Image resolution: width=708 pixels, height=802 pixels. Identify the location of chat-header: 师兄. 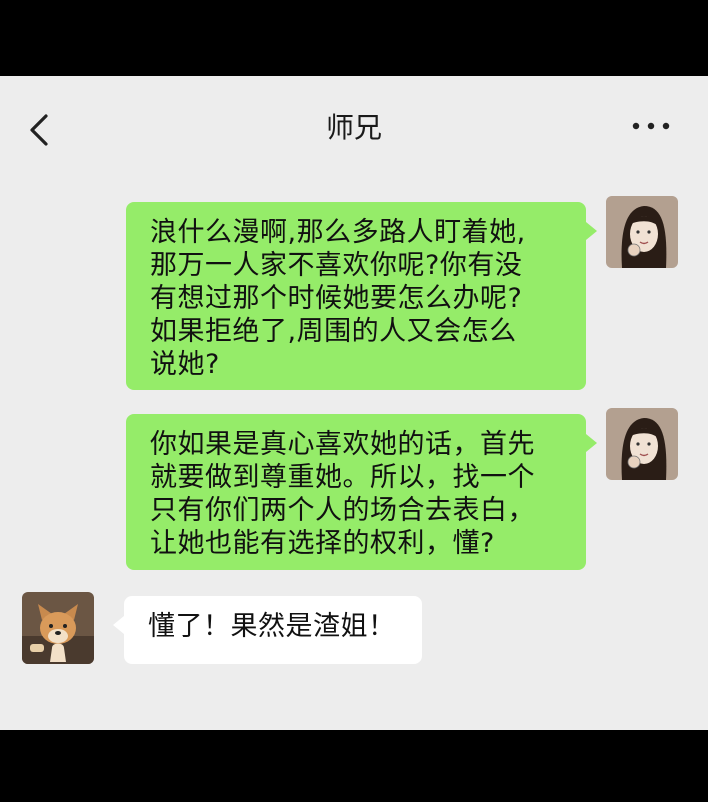
(354, 128).